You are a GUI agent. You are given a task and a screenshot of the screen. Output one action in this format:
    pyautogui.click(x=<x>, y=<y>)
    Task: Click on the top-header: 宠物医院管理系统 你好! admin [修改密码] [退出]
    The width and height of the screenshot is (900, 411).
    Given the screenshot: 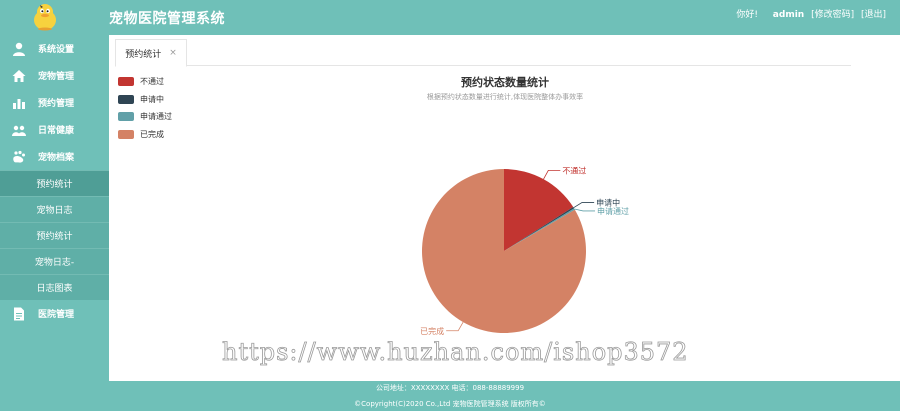 What is the action you would take?
    pyautogui.click(x=450, y=17)
    